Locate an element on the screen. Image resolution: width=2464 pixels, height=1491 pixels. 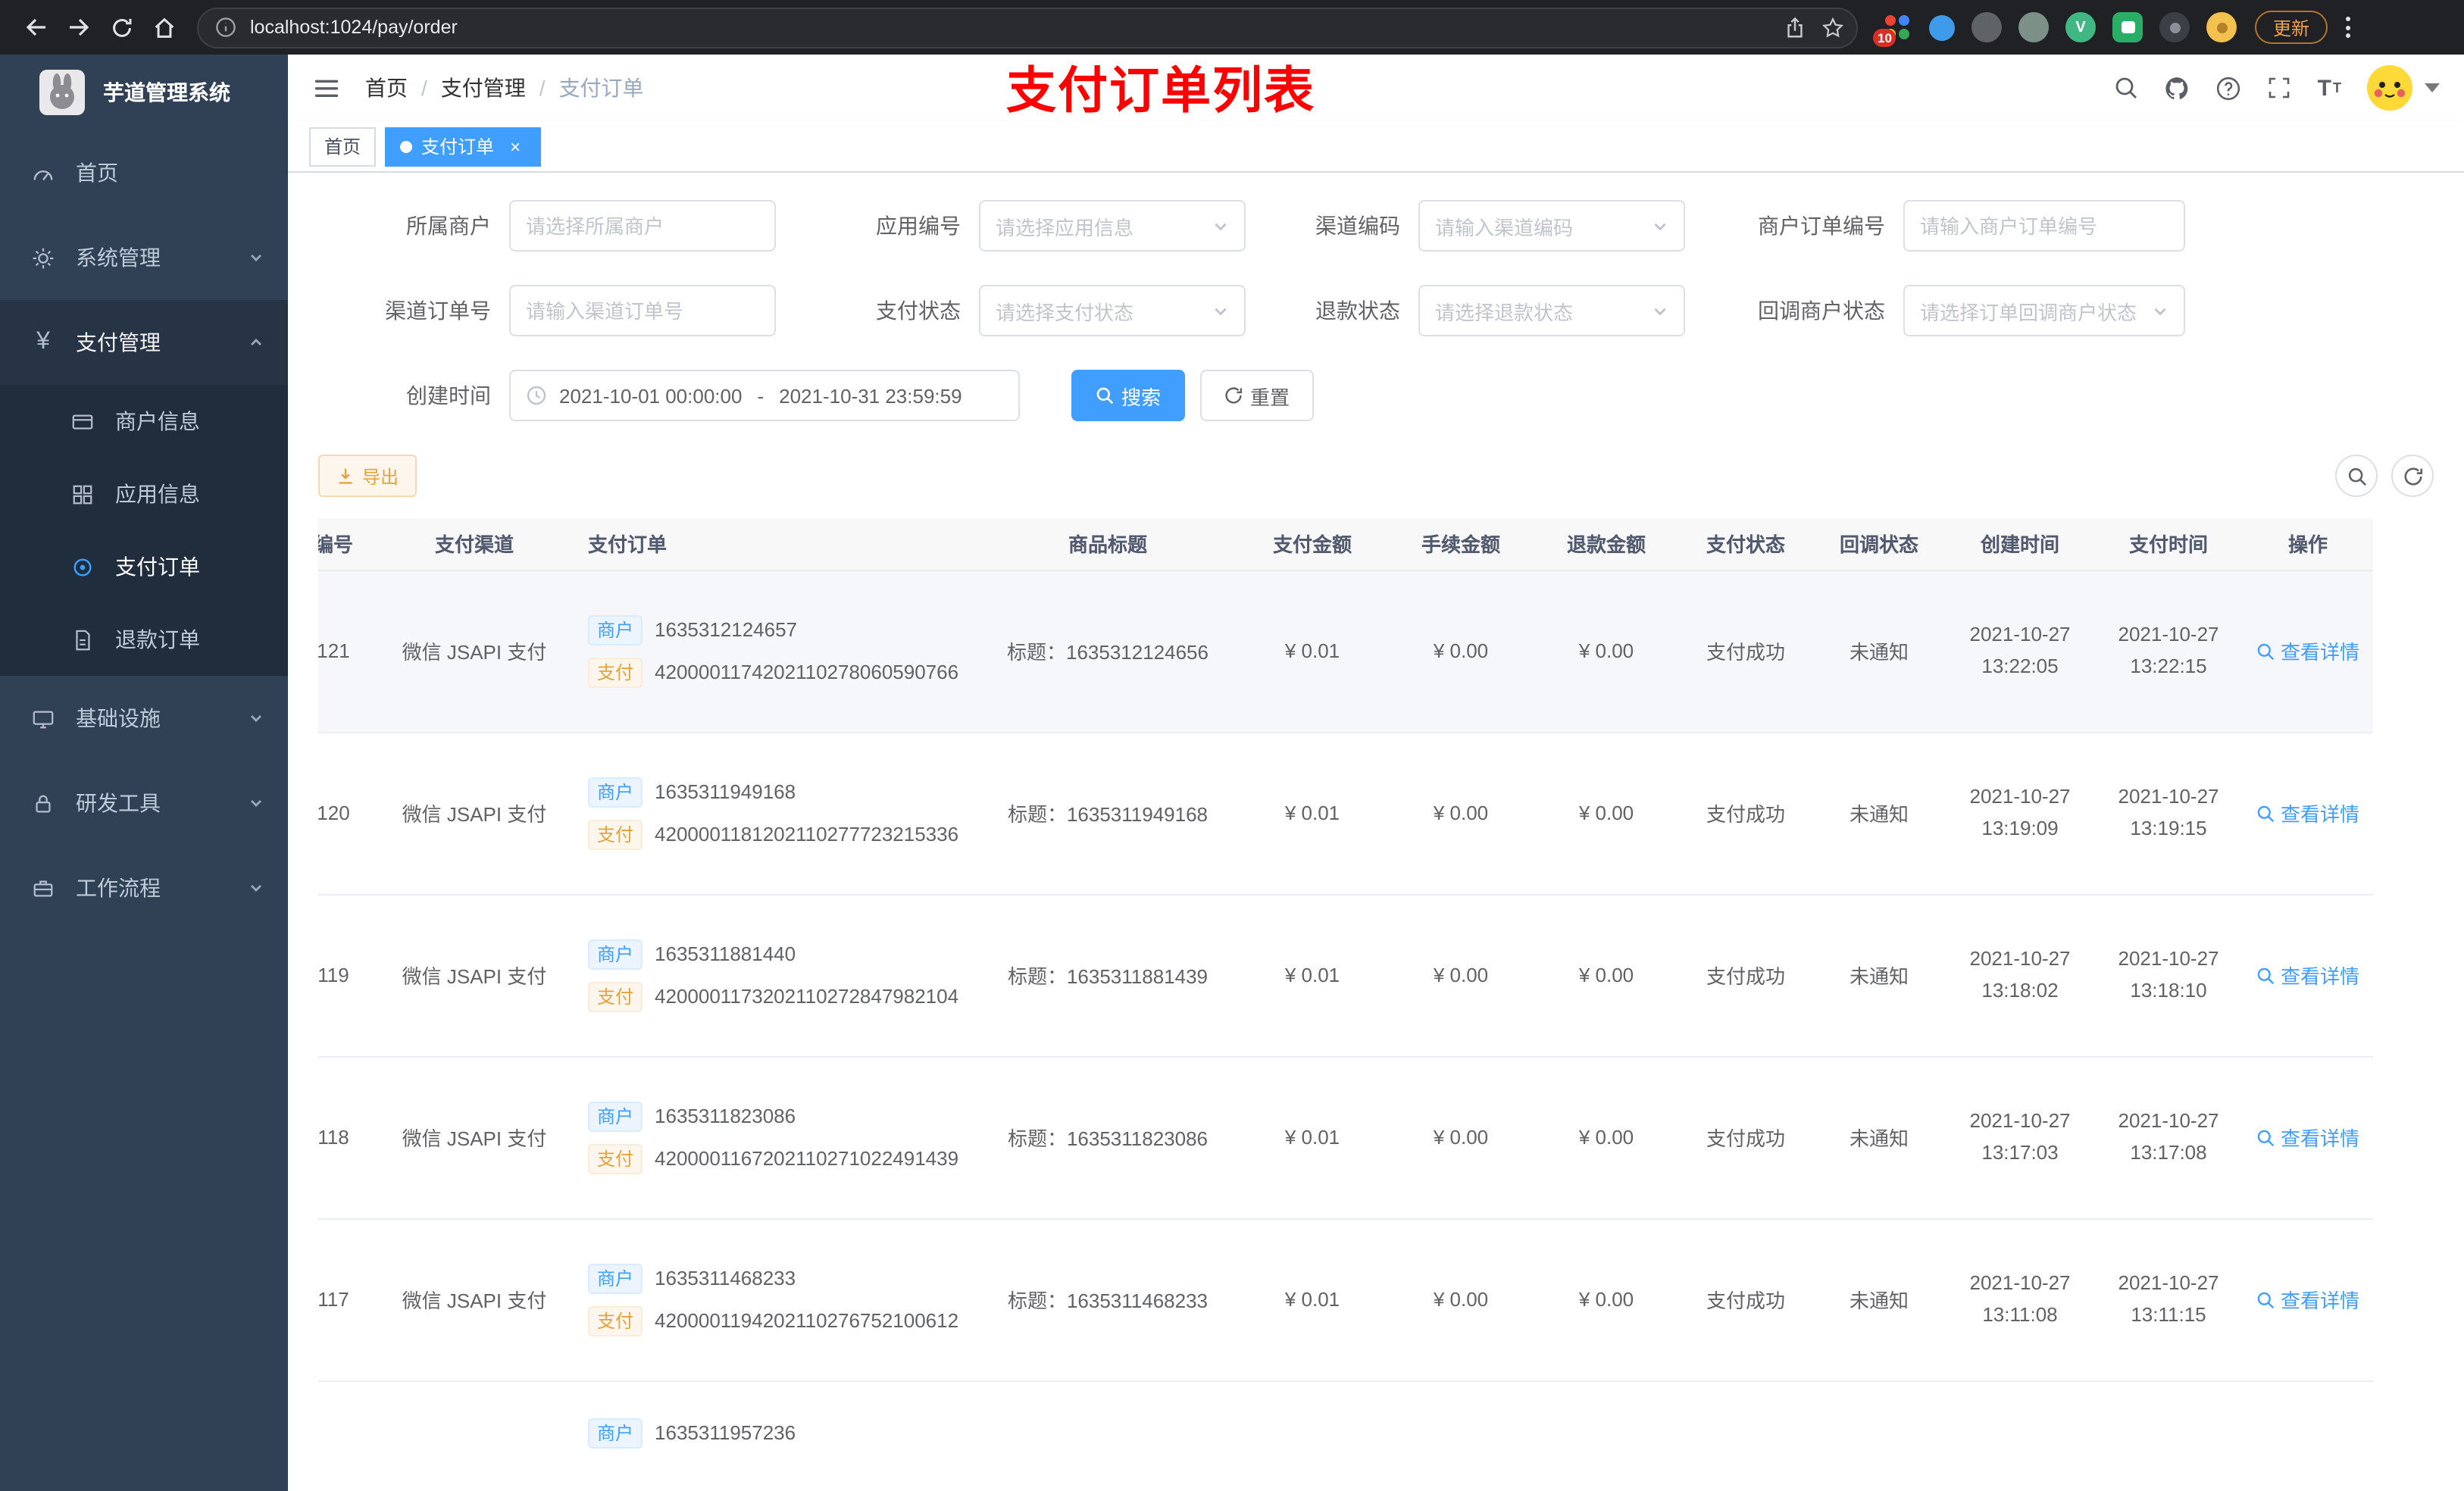
reload-icon is located at coordinates (121, 27).